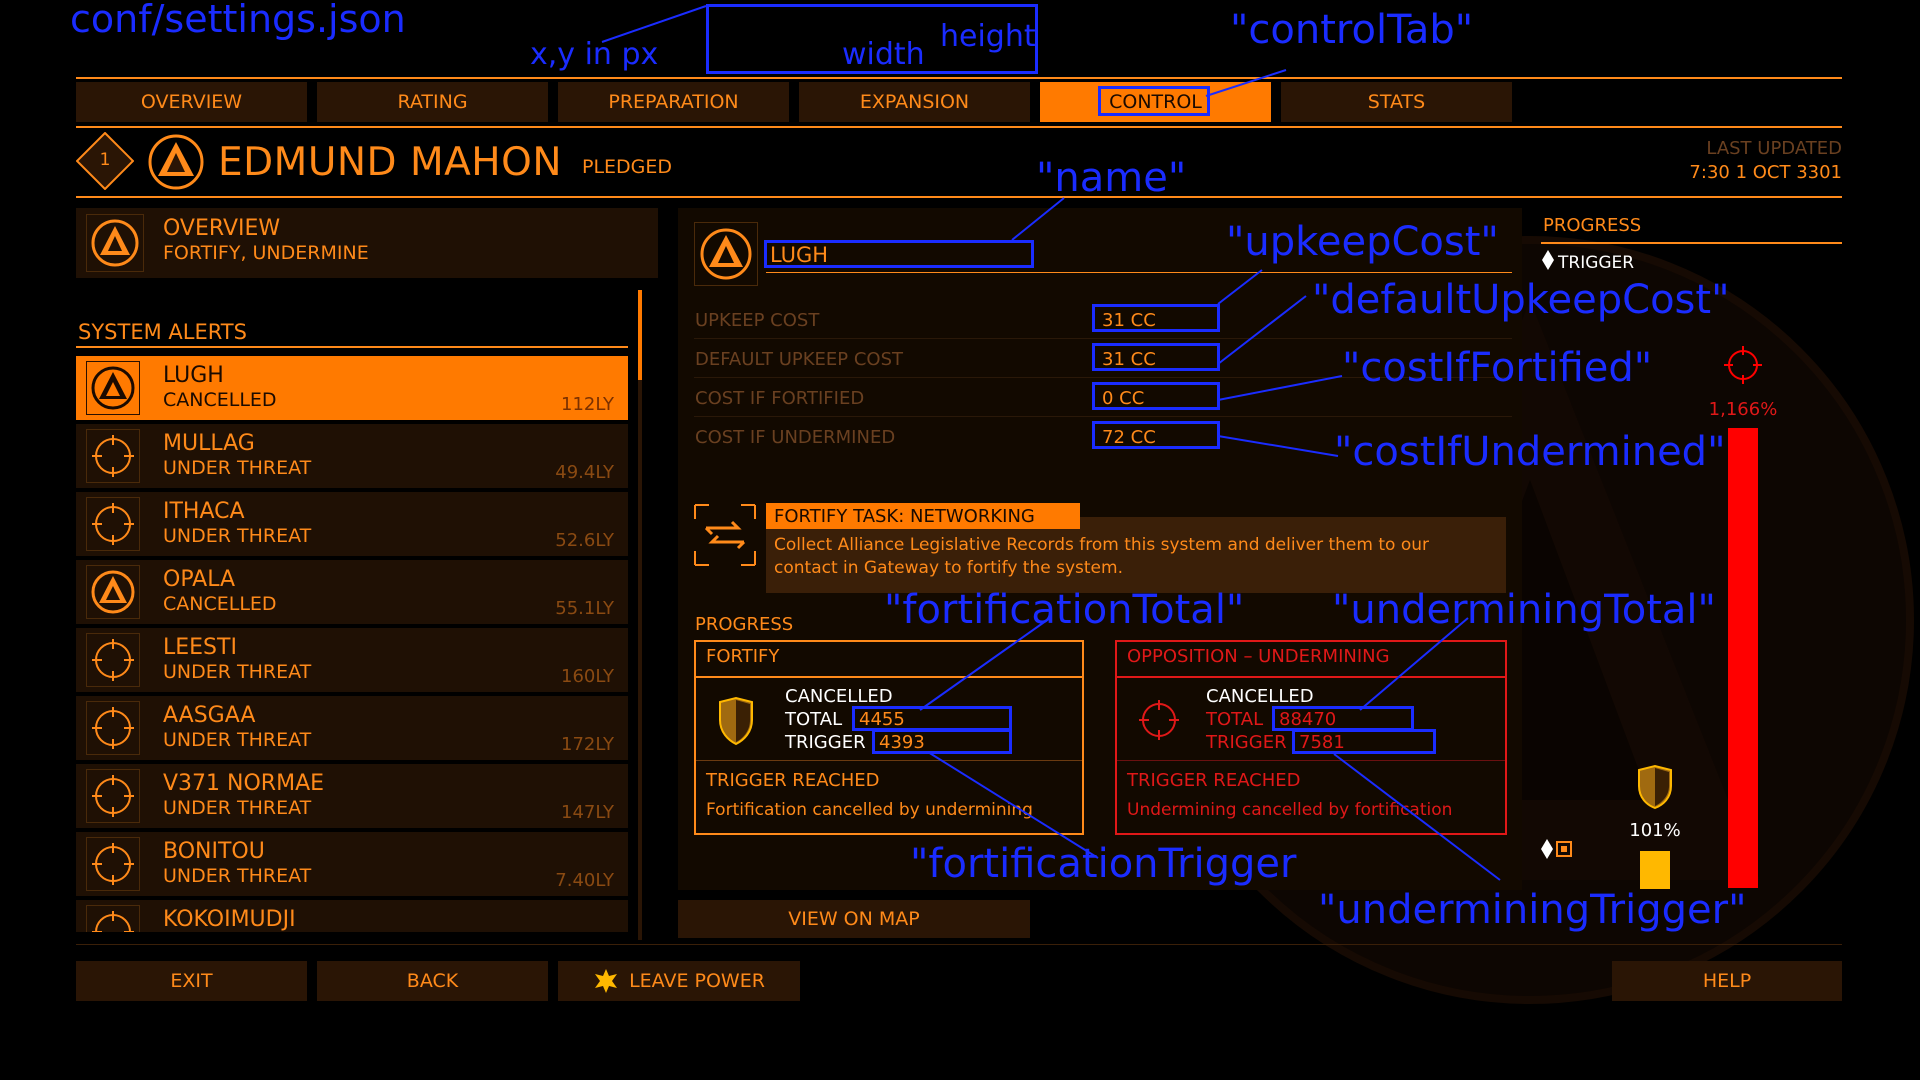 This screenshot has width=1920, height=1080. I want to click on system-alert-item: ITHACA UNDER THREAT 52.6LY, so click(352, 524).